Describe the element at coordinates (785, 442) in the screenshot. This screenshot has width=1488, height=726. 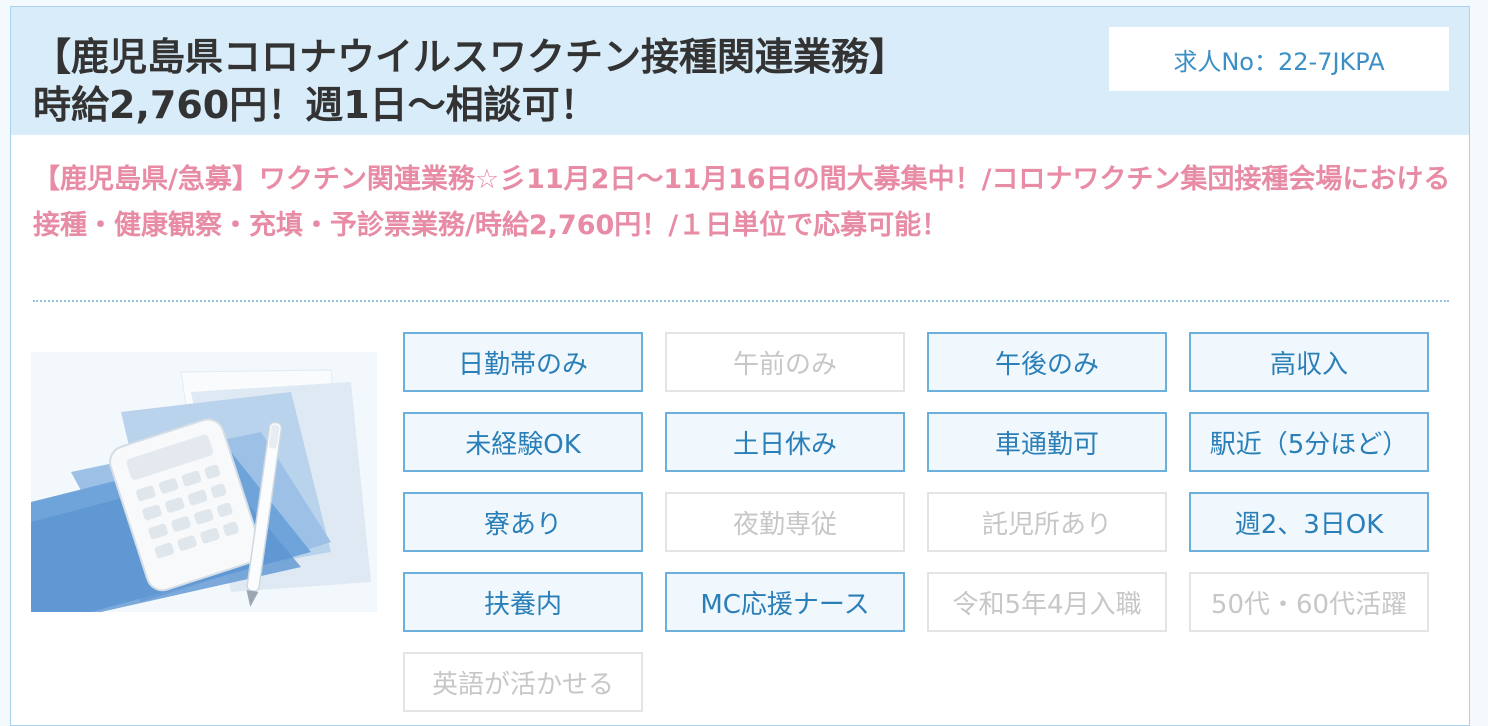
I see `feature-tag: 土日休み` at that location.